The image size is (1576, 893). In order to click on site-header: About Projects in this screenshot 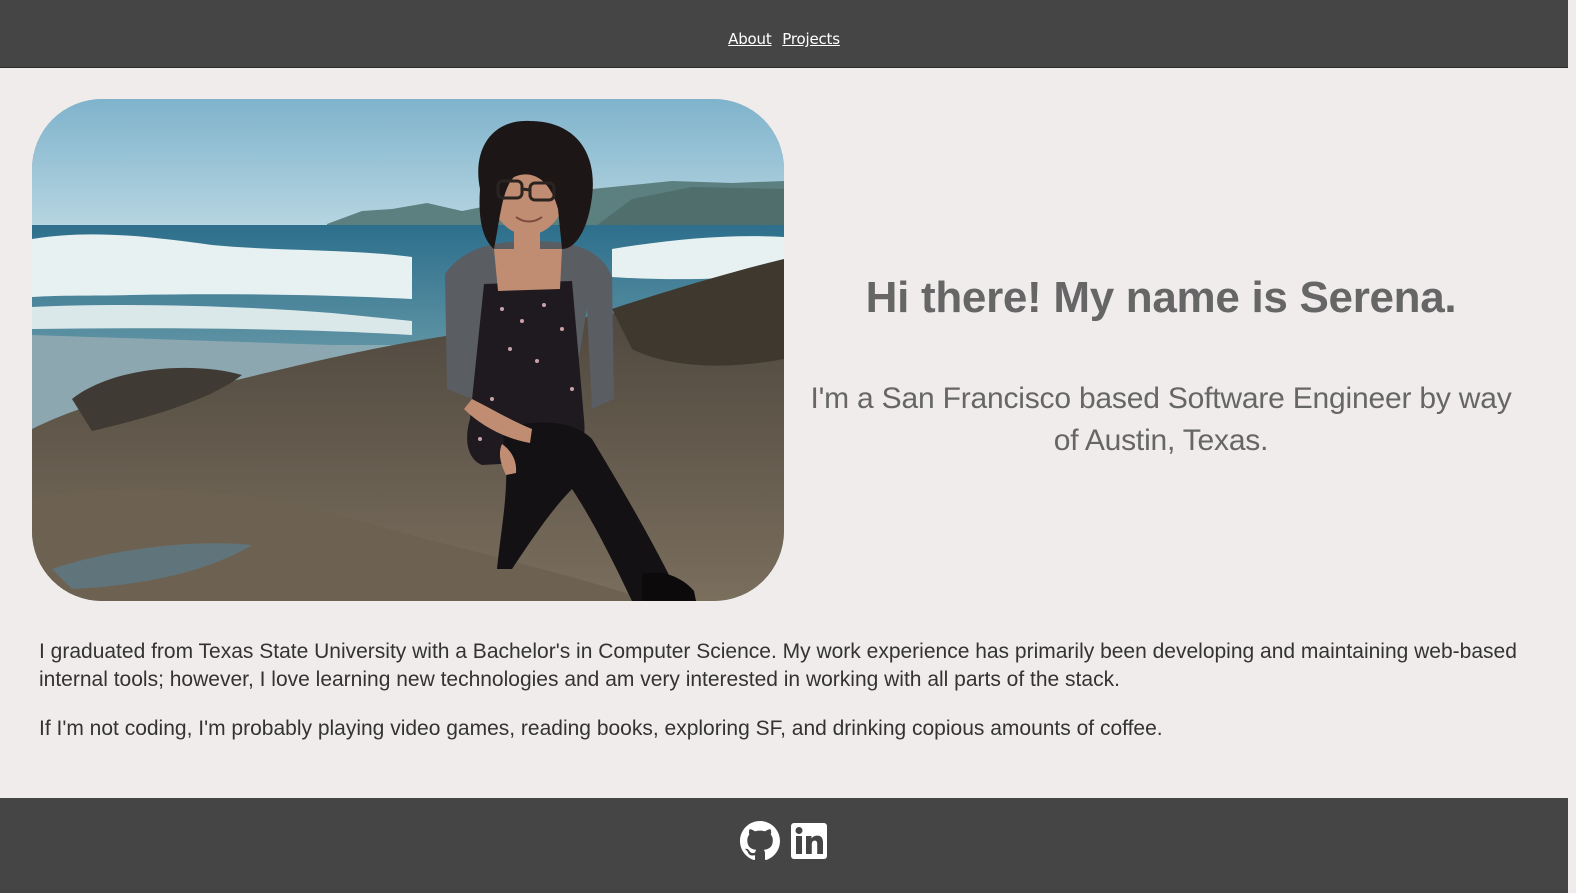, I will do `click(788, 34)`.